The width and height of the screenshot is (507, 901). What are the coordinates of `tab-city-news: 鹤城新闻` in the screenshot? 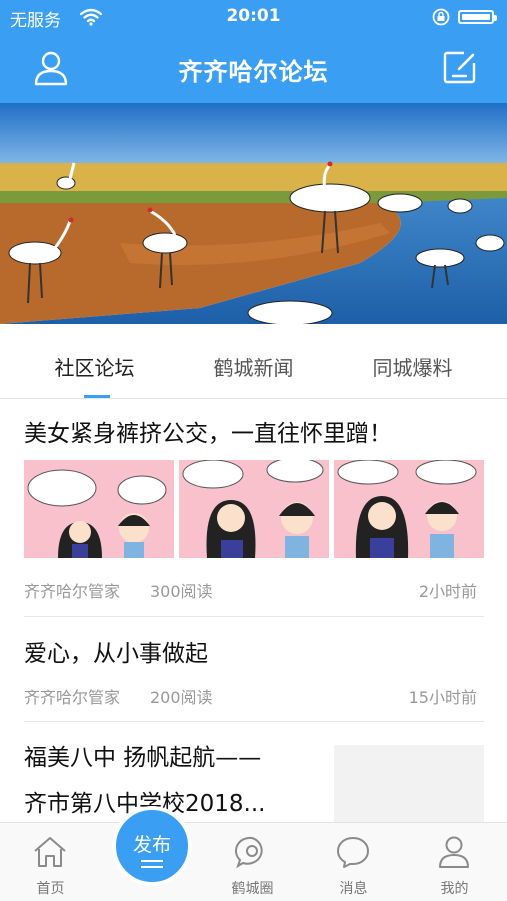 It's located at (253, 366).